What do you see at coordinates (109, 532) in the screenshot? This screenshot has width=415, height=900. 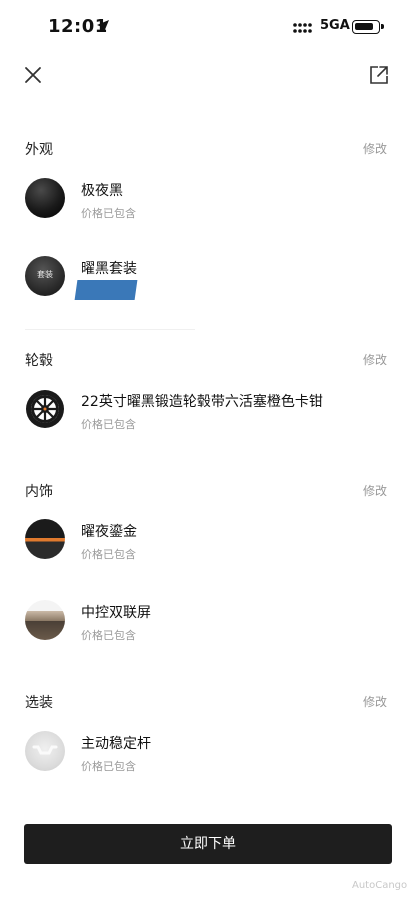 I see `option-name: 曜夜鎏金` at bounding box center [109, 532].